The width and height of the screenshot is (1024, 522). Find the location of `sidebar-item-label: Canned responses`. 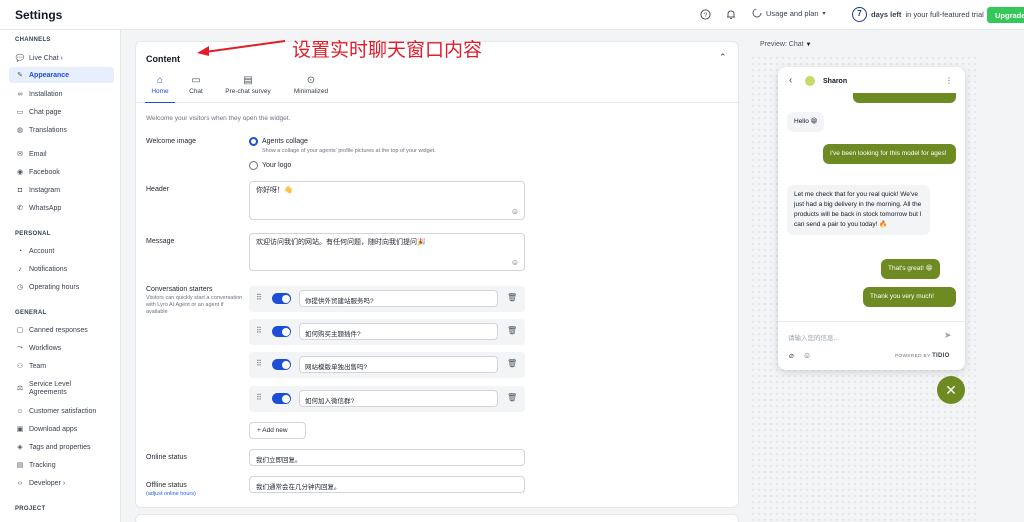

sidebar-item-label: Canned responses is located at coordinates (58, 330).